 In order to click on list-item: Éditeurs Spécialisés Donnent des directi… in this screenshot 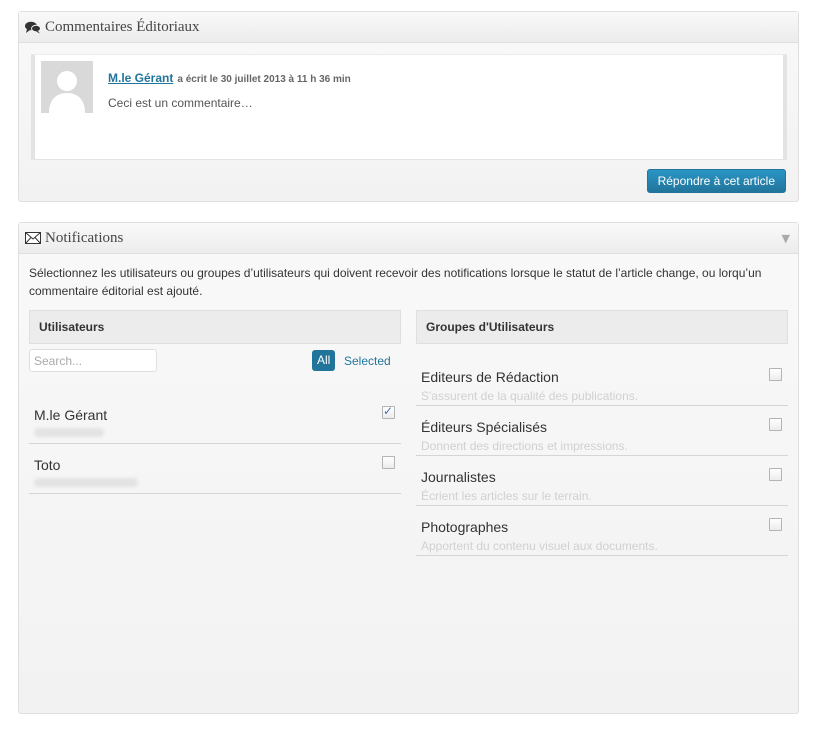, I will do `click(602, 431)`.